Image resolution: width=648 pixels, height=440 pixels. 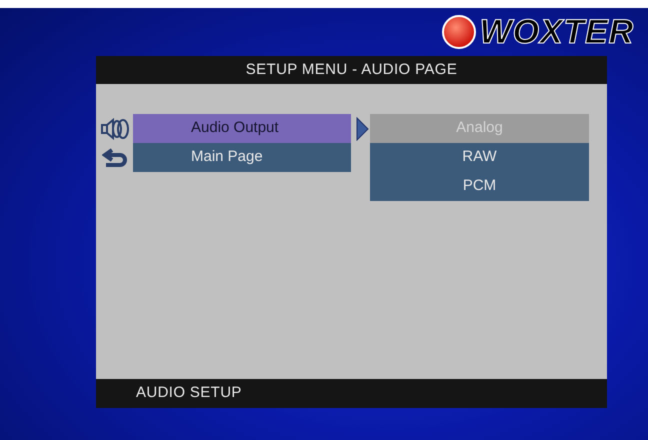 What do you see at coordinates (242, 157) in the screenshot?
I see `menu-item: Main Page` at bounding box center [242, 157].